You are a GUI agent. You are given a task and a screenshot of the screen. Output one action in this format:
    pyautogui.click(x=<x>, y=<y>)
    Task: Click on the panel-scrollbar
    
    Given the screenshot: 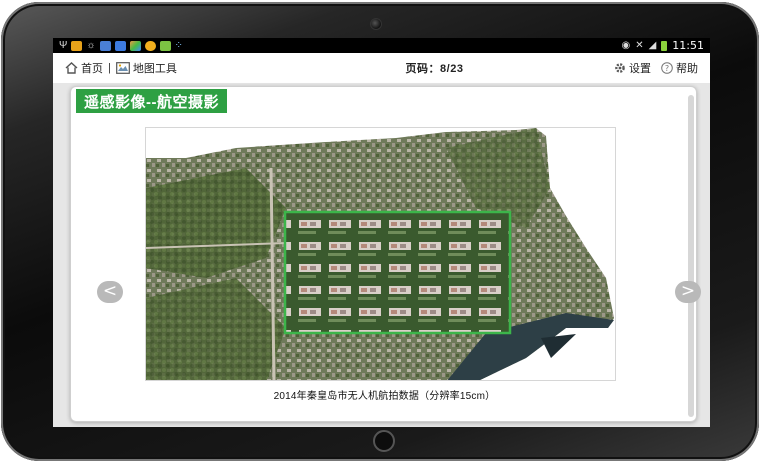 What is the action you would take?
    pyautogui.click(x=691, y=256)
    